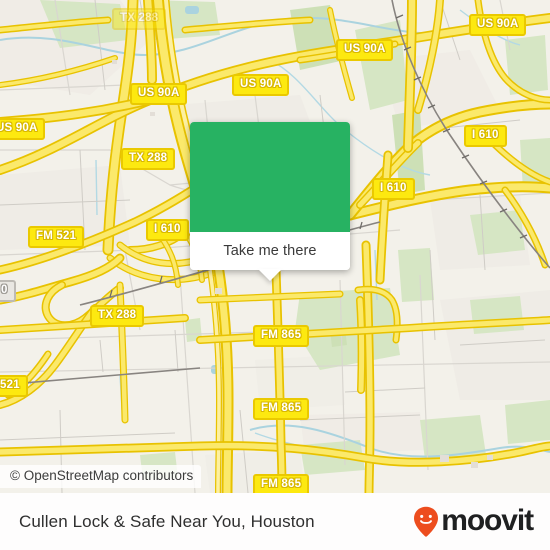  What do you see at coordinates (270, 275) in the screenshot?
I see `popup-pointer-tail` at bounding box center [270, 275].